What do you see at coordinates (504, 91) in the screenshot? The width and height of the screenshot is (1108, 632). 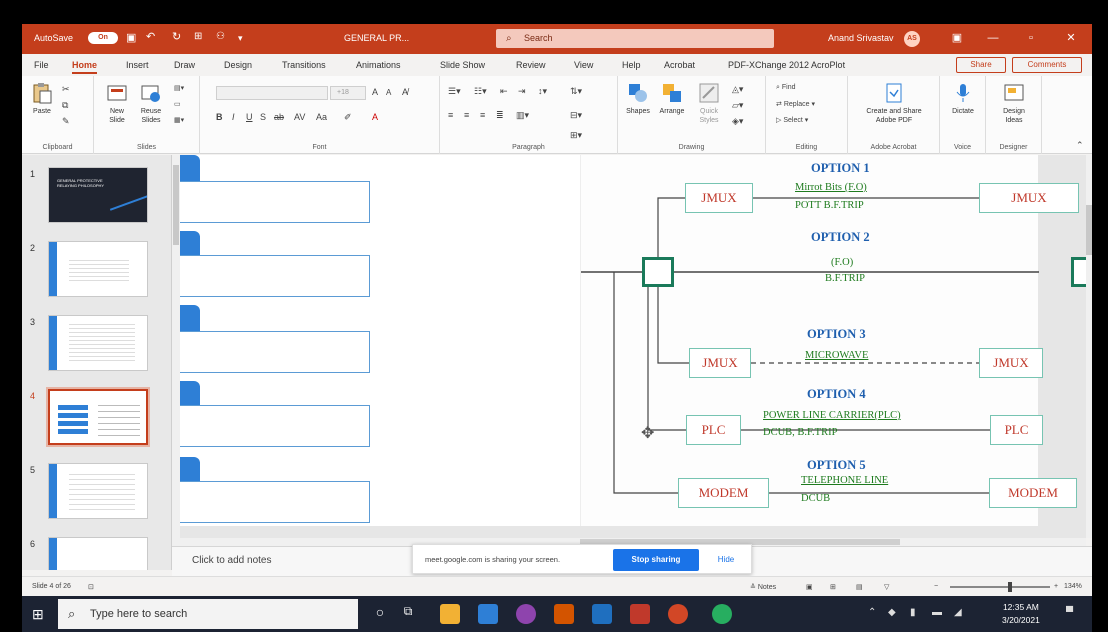 I see `decrease-indent-icon: ⇤` at bounding box center [504, 91].